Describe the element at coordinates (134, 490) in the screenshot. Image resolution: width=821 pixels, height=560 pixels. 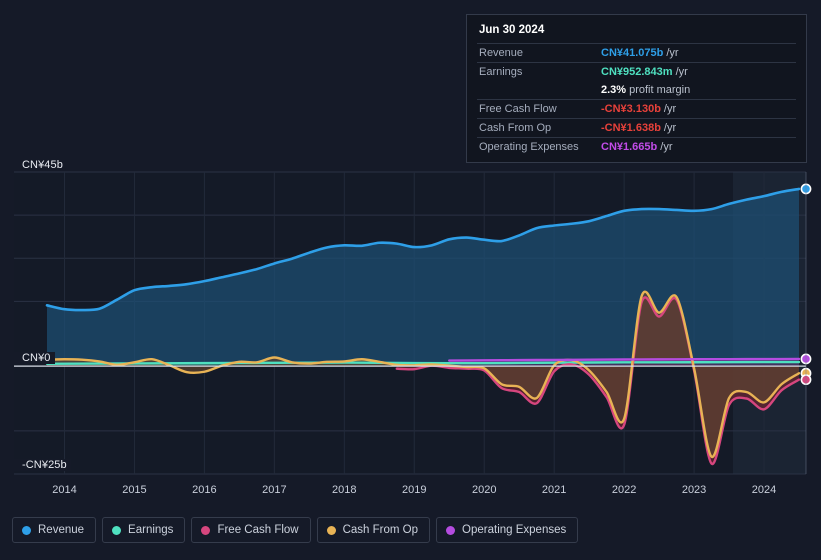
I see `x-axis-tick-2015: 2015` at that location.